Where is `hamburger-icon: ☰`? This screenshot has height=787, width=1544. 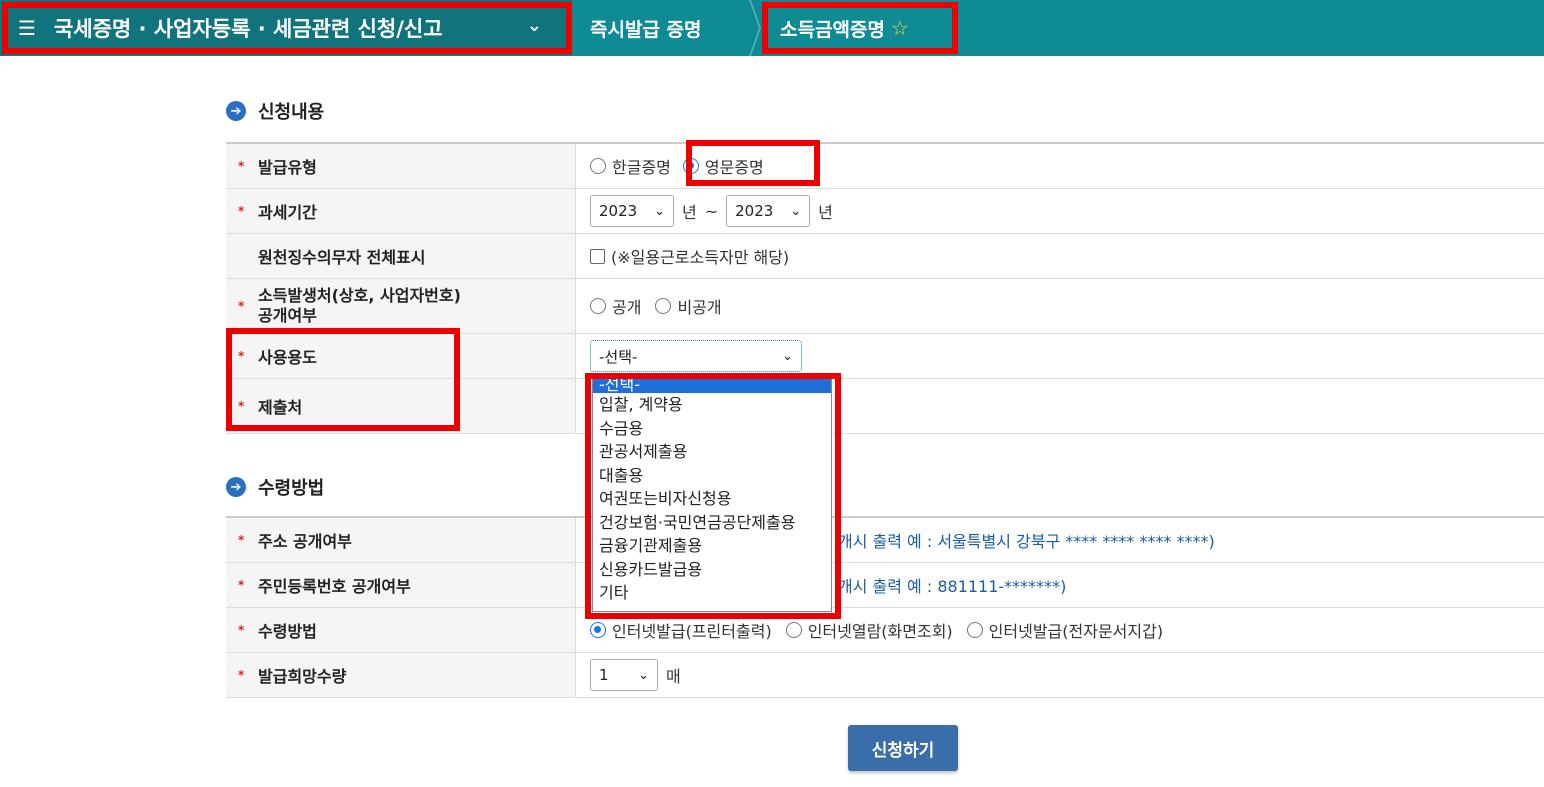
hamburger-icon: ☰ is located at coordinates (27, 28).